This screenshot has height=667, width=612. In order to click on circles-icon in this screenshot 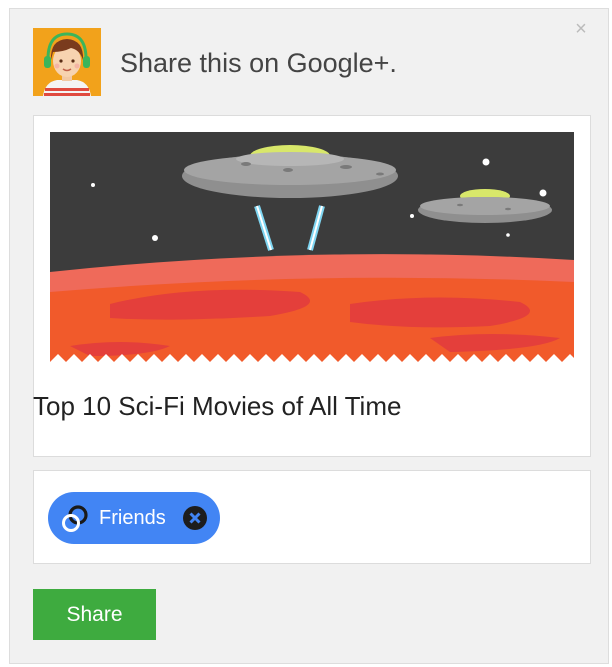, I will do `click(75, 518)`.